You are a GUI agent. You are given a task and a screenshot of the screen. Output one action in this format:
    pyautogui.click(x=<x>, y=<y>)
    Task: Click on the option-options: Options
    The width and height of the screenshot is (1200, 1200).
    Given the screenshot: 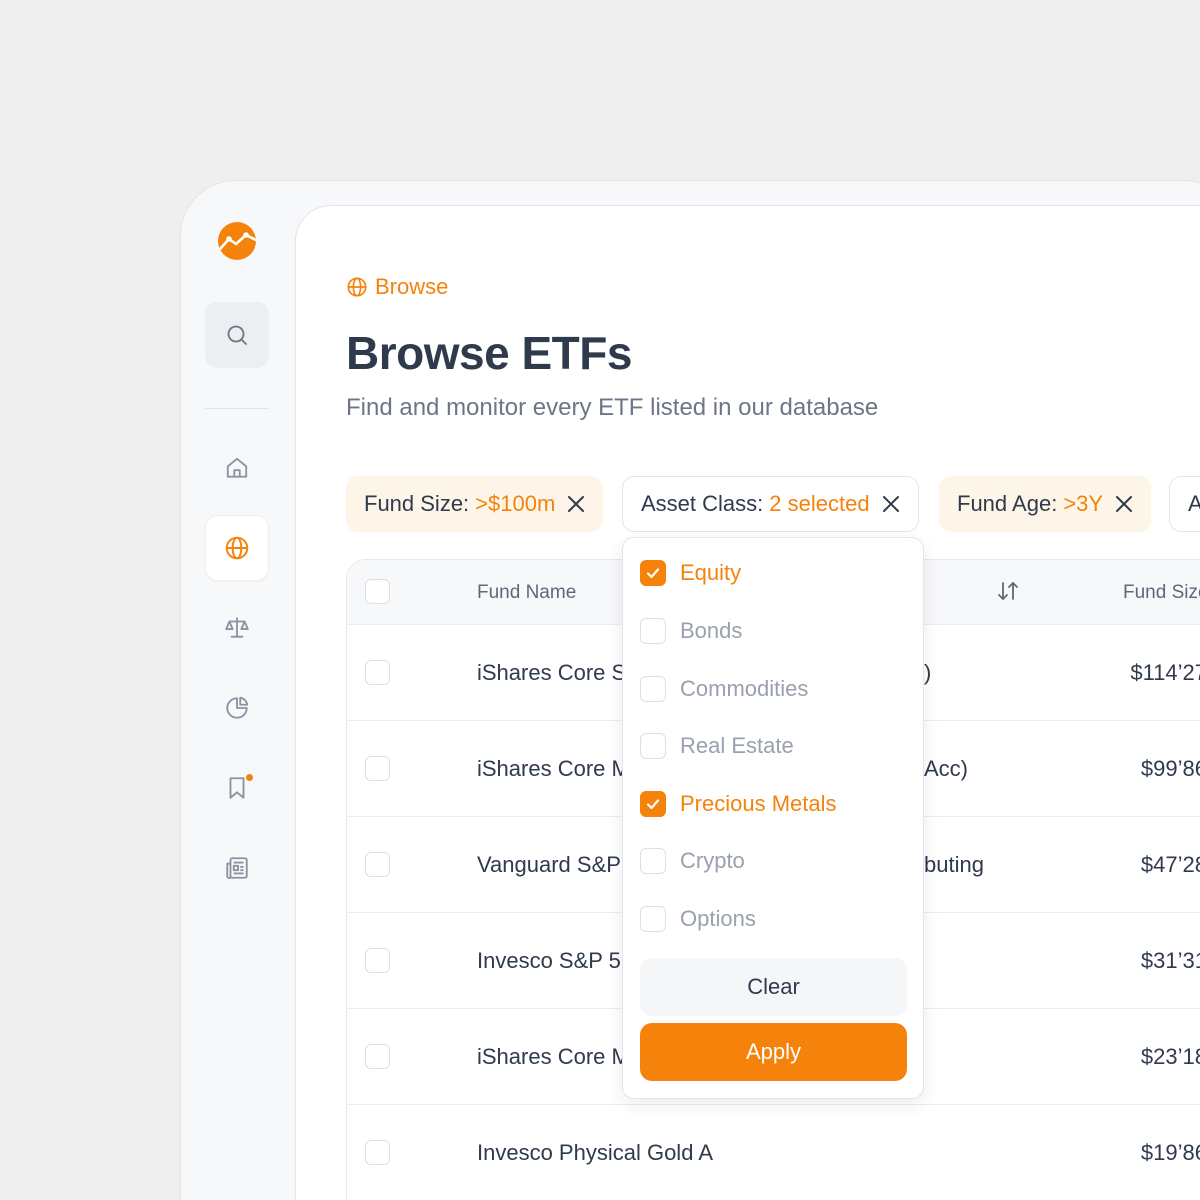 What is the action you would take?
    pyautogui.click(x=698, y=919)
    